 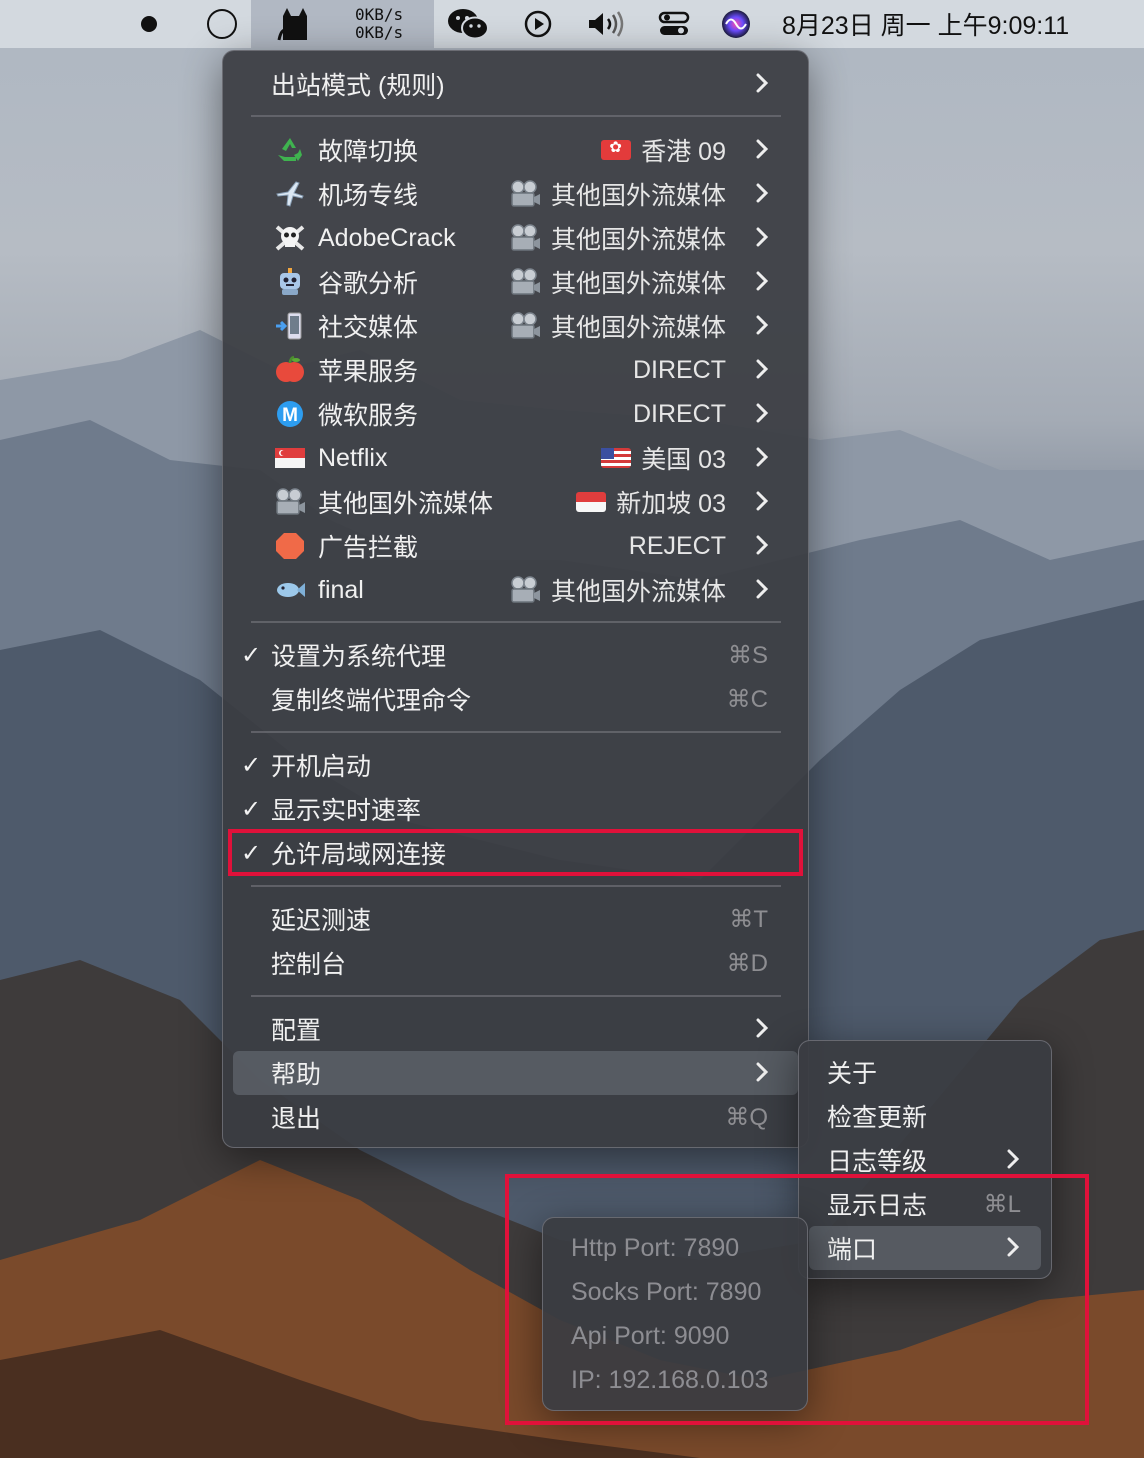 I want to click on proxy-group-row: final 其他国外流媒体, so click(x=515, y=590).